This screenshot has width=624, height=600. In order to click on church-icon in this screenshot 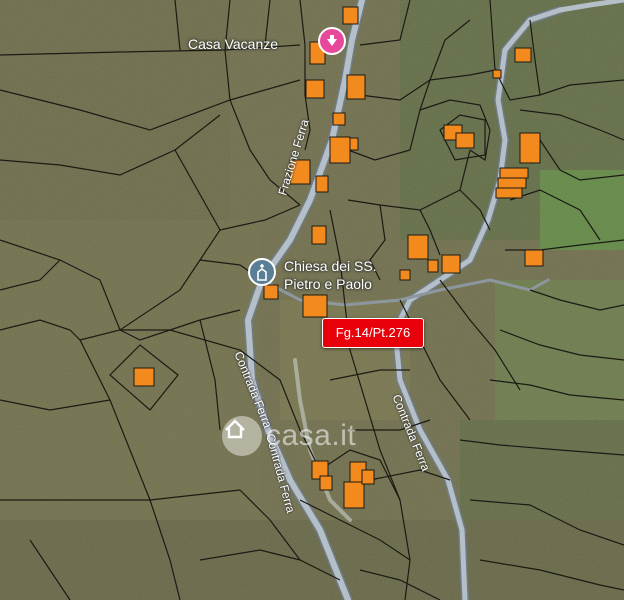, I will do `click(262, 272)`.